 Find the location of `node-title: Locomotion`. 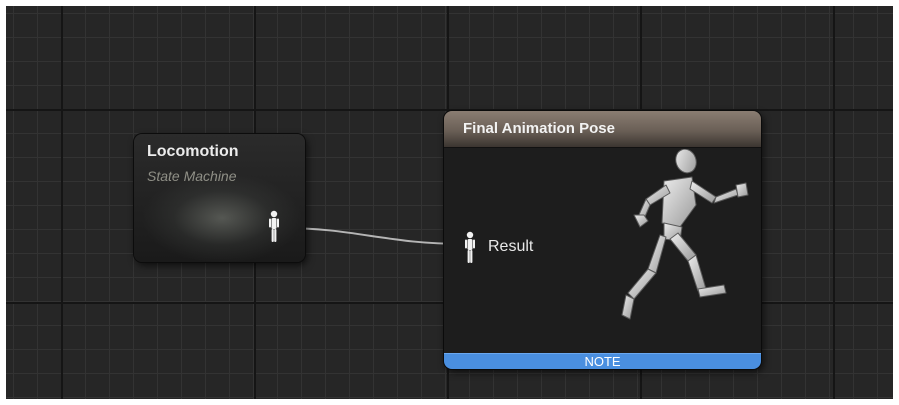

node-title: Locomotion is located at coordinates (193, 151).